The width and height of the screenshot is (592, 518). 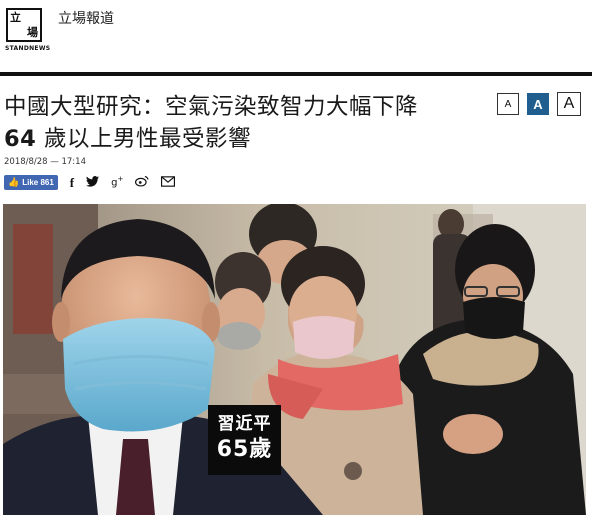 I want to click on share-bar: 👍 Like 861 f g+, so click(x=90, y=182).